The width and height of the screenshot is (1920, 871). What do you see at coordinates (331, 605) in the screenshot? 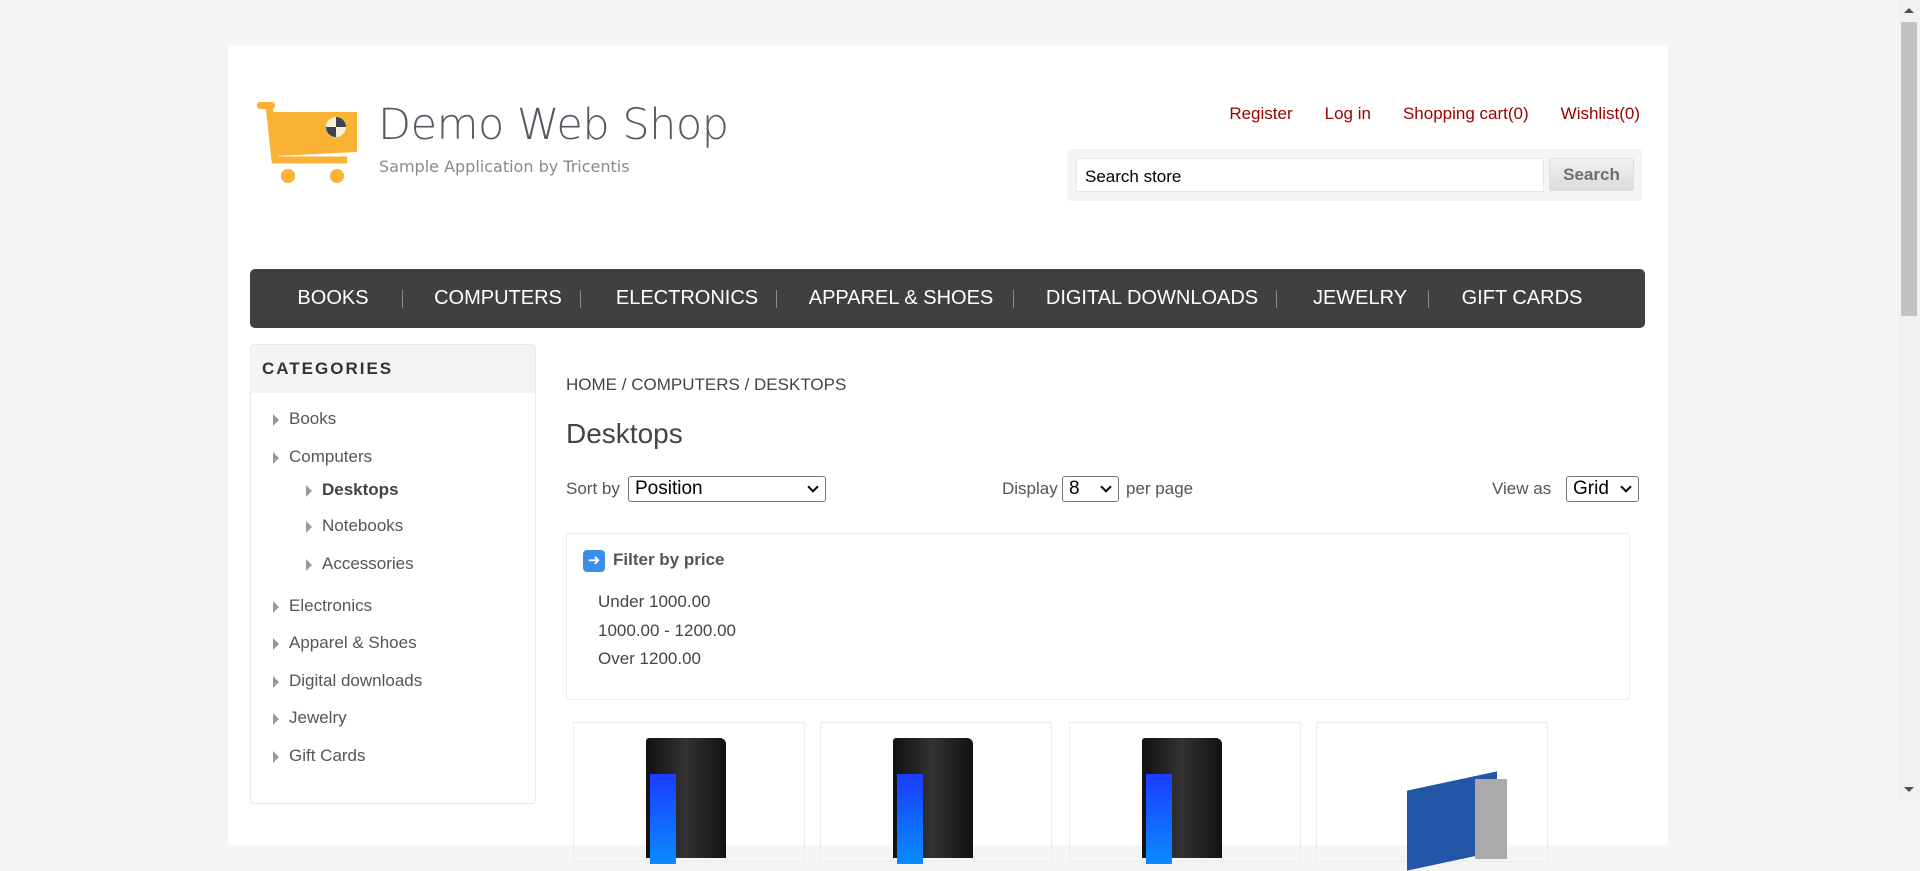
I see `category-label: Electronics` at bounding box center [331, 605].